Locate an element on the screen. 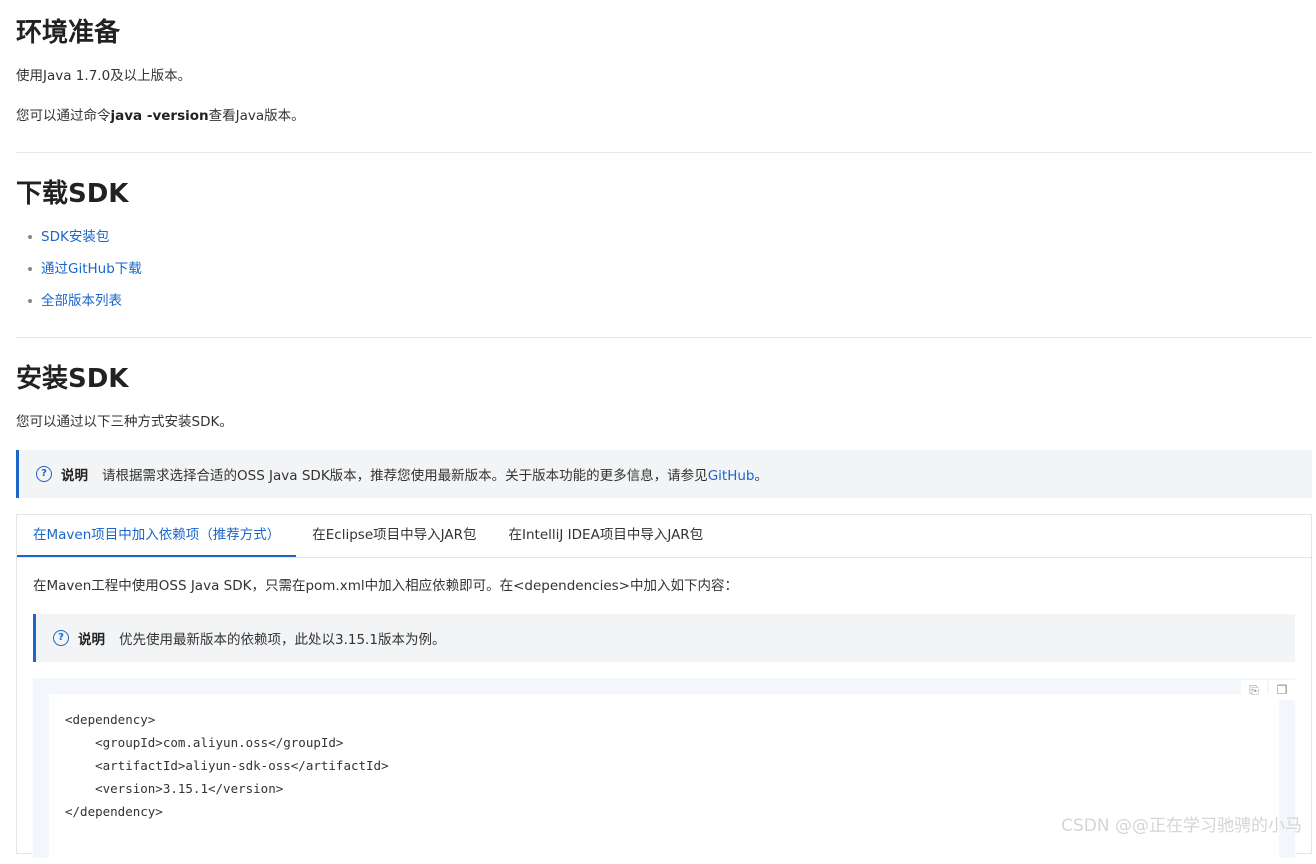 The height and width of the screenshot is (864, 1316). tab-intellij: 在IntelliJ IDEA项目中导入JAR包 is located at coordinates (606, 536).